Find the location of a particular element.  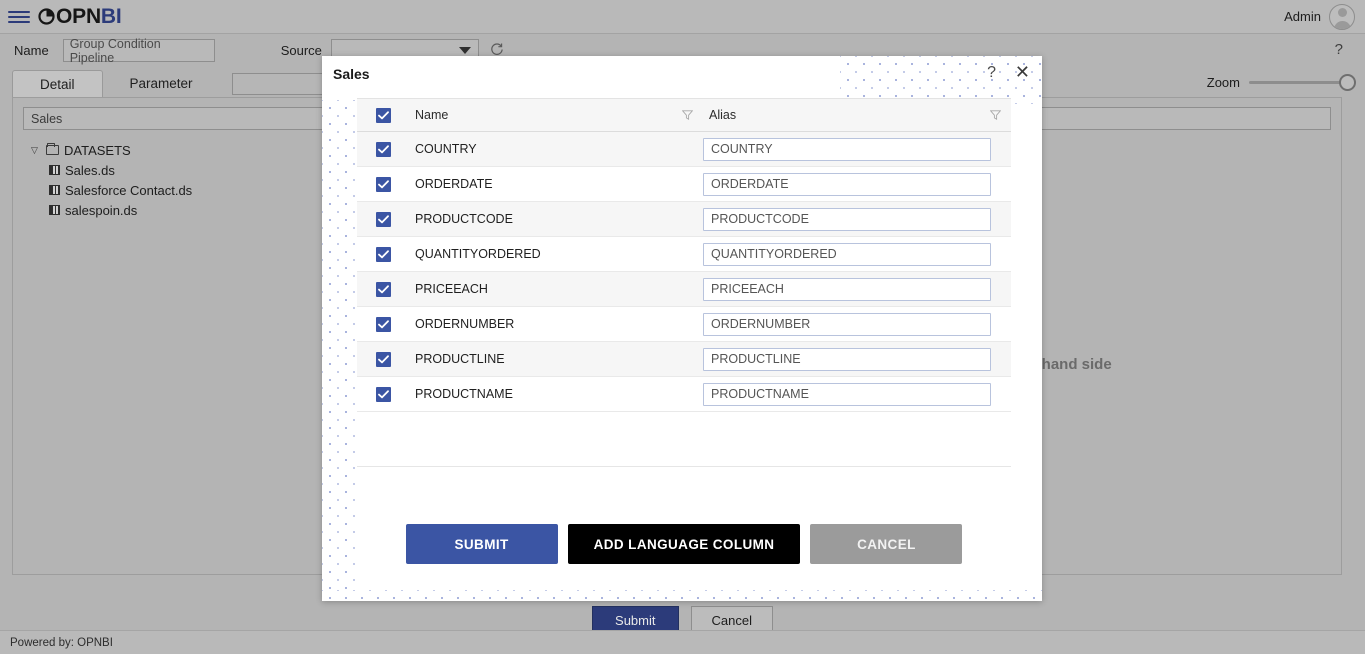

table-row: PRODUCTCODE PRODUCTCODE is located at coordinates (684, 219).